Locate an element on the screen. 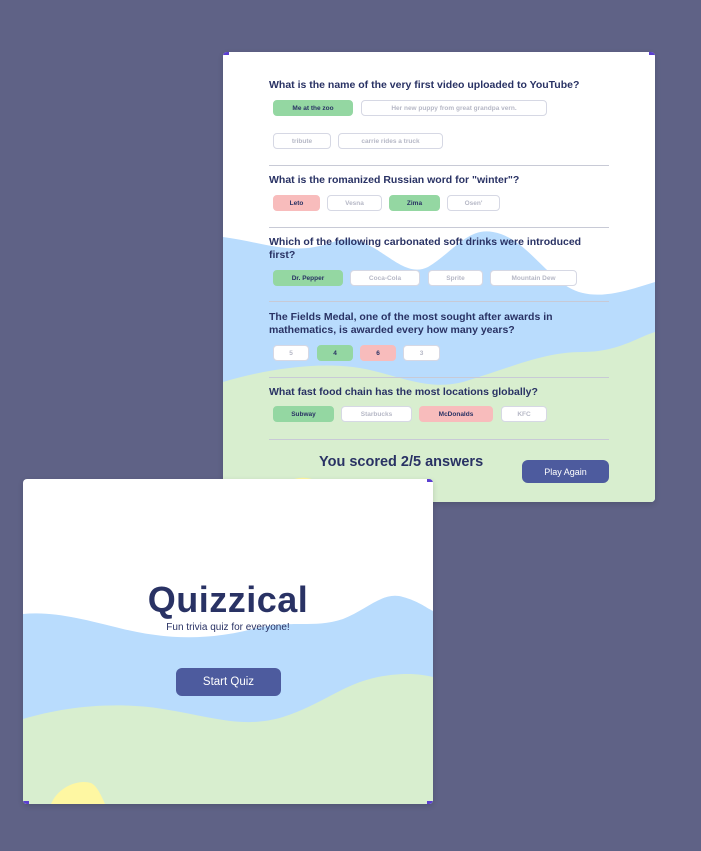 This screenshot has height=851, width=701. answer-button: Coca-Cola is located at coordinates (385, 278).